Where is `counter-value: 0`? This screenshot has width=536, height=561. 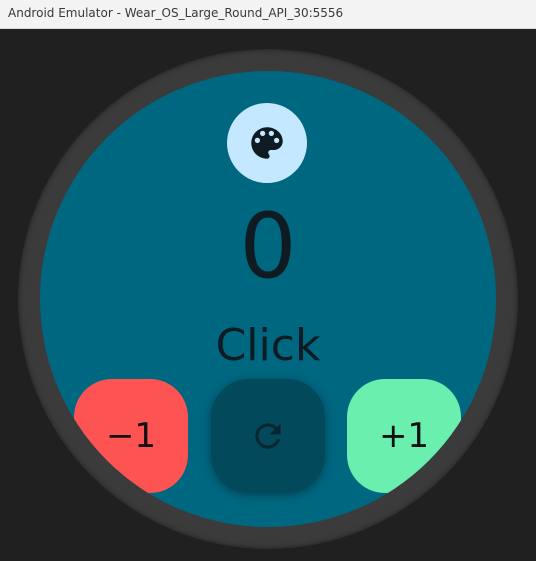
counter-value: 0 is located at coordinates (268, 246).